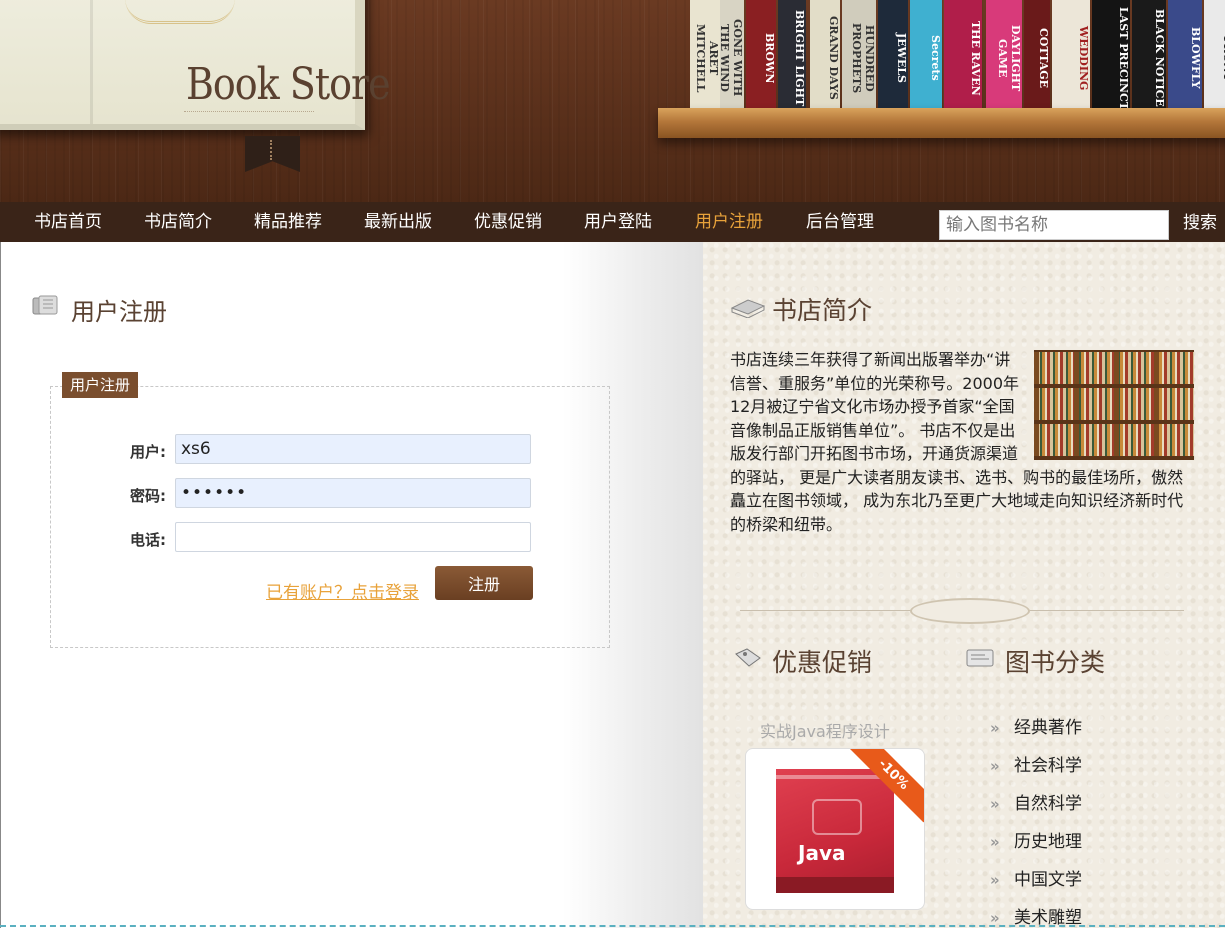  What do you see at coordinates (822, 853) in the screenshot?
I see `cover-title: Java` at bounding box center [822, 853].